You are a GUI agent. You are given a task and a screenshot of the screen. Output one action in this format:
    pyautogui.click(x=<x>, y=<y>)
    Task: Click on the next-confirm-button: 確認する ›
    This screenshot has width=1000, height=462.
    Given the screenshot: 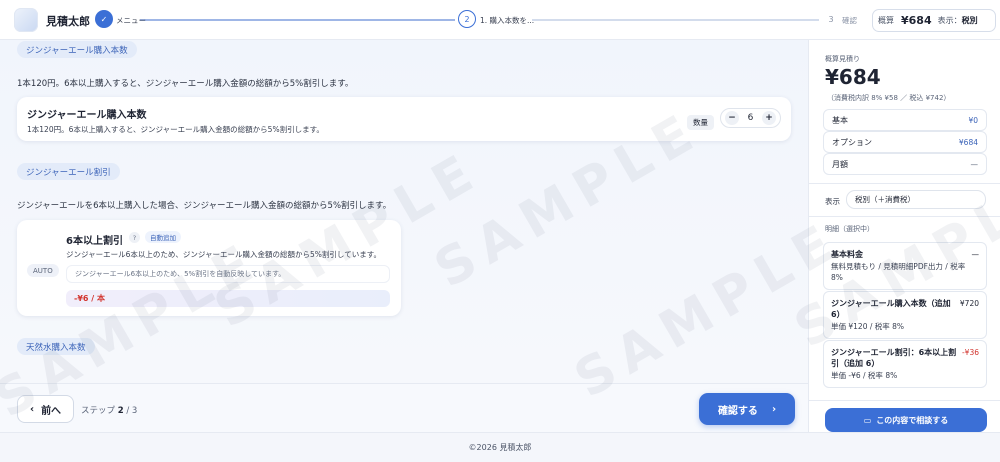 What is the action you would take?
    pyautogui.click(x=747, y=409)
    